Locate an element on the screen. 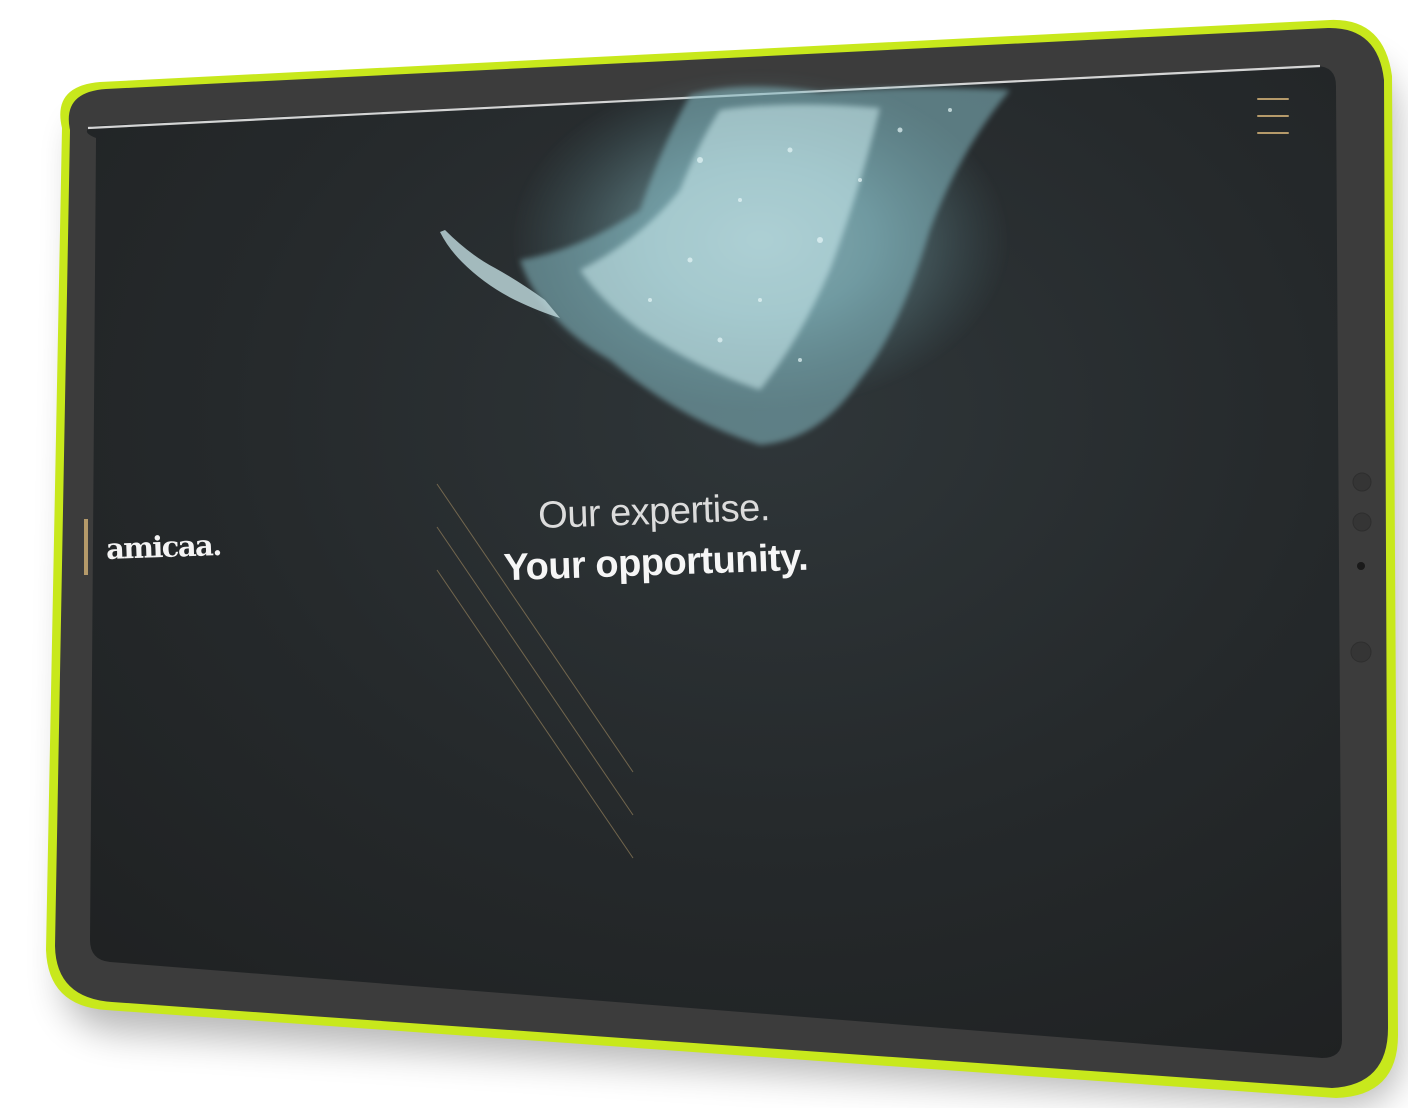 The image size is (1408, 1108). logo-text: amicaa. is located at coordinates (163, 547).